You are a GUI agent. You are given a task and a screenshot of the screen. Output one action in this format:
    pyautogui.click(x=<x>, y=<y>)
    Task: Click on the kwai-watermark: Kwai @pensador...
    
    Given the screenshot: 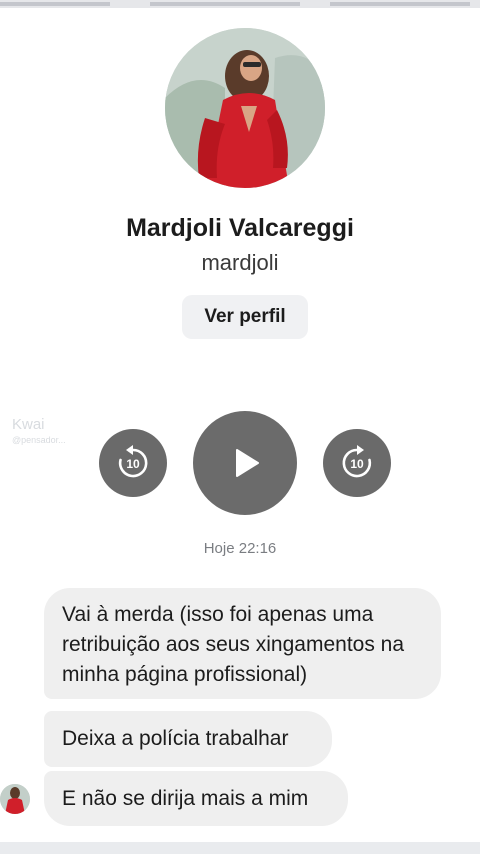 What is the action you would take?
    pyautogui.click(x=39, y=430)
    